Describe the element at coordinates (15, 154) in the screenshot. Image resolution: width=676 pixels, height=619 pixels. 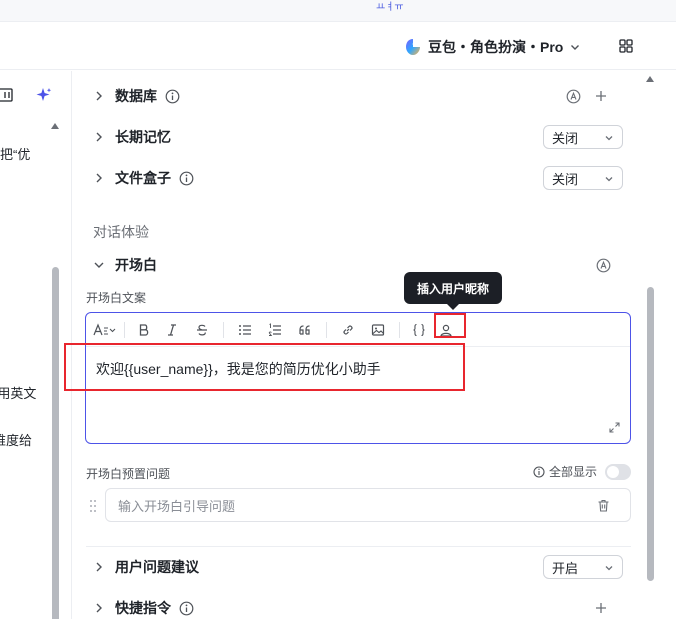
I see `prompt-text-fragment: 把“优` at that location.